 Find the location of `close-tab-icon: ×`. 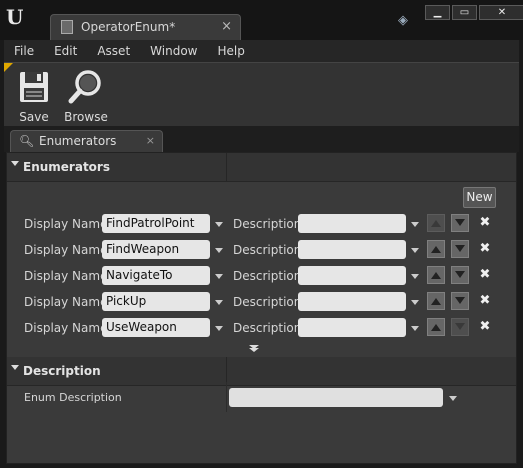

close-tab-icon: × is located at coordinates (226, 26).